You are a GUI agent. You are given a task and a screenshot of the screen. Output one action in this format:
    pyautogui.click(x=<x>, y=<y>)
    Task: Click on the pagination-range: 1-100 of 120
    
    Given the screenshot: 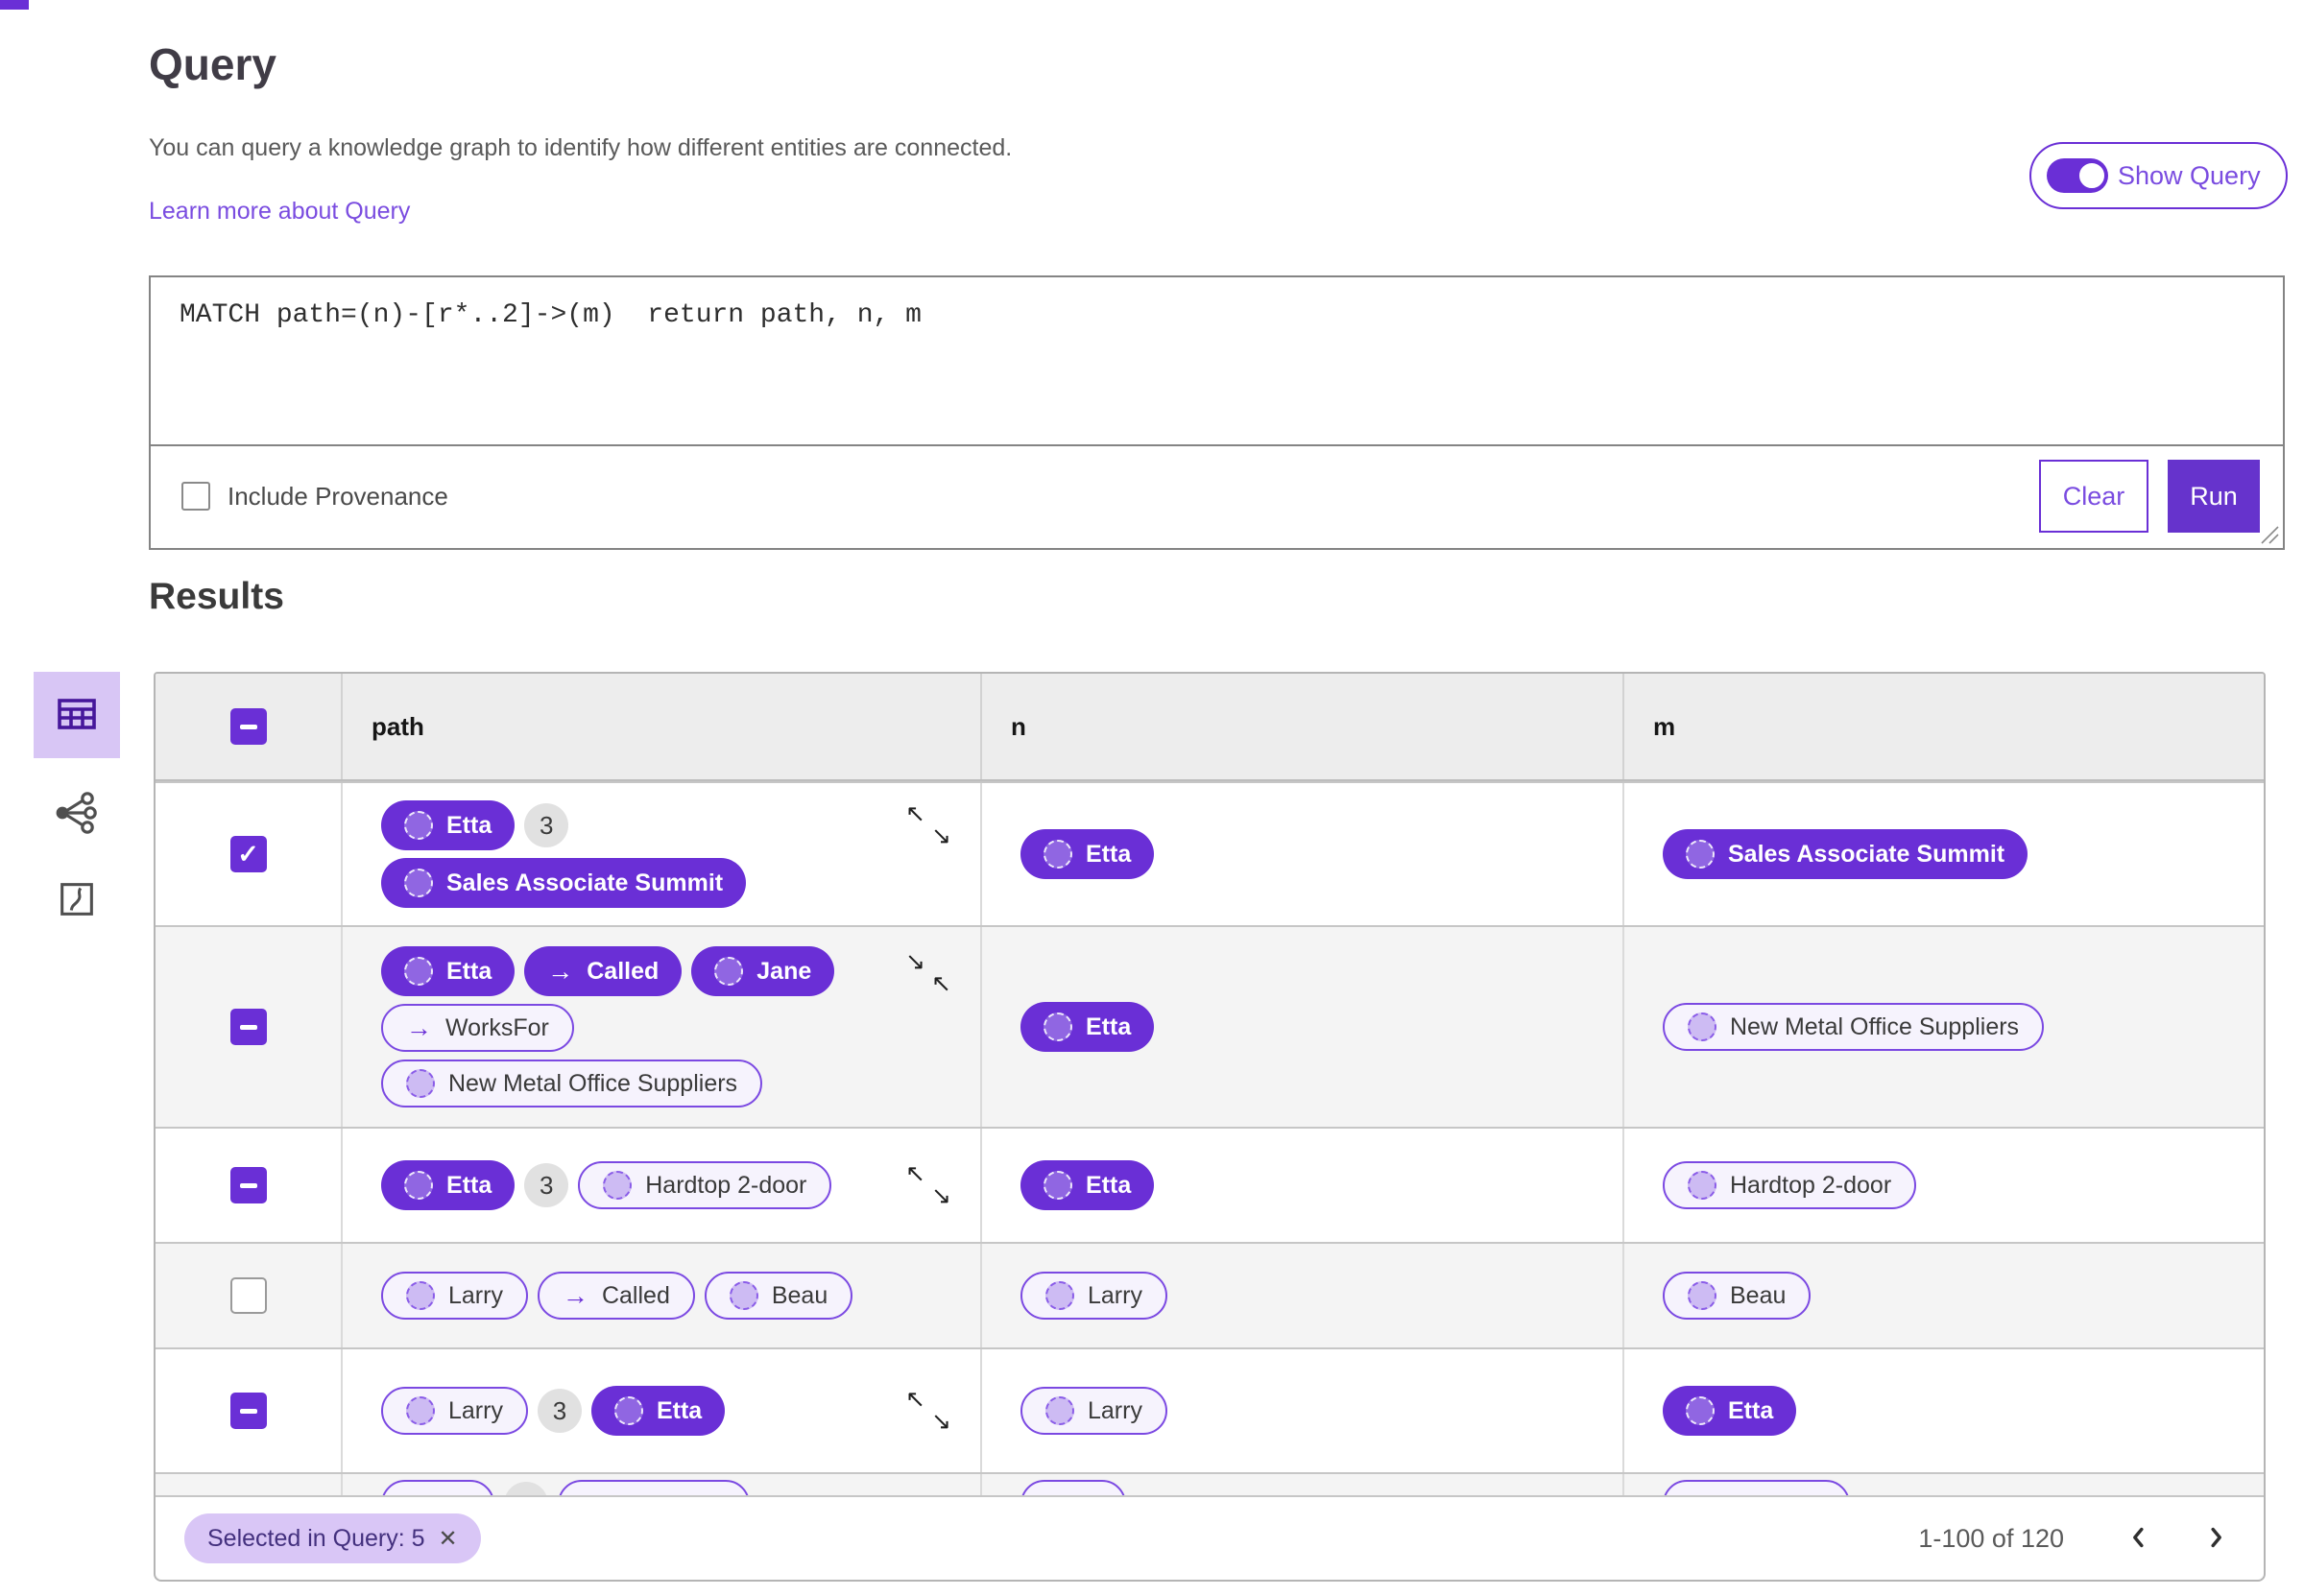 What is the action you would take?
    pyautogui.click(x=1991, y=1538)
    